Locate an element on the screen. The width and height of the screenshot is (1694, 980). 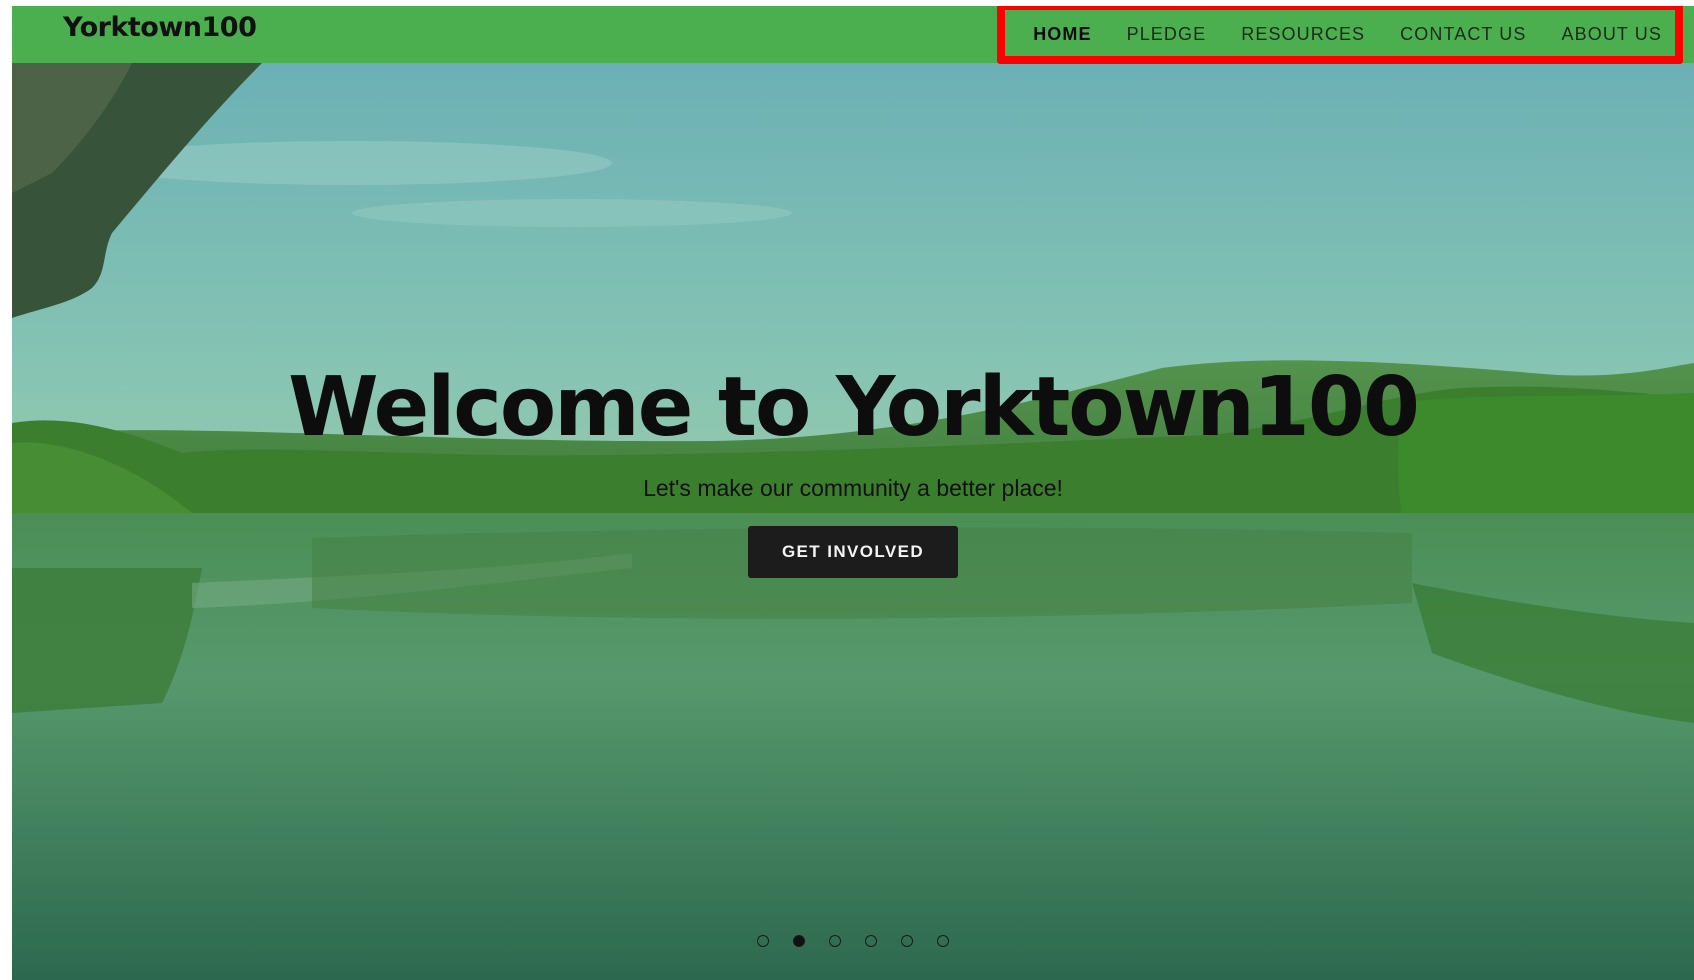
hero-title: Welcome to Yorktown100 is located at coordinates (854, 407).